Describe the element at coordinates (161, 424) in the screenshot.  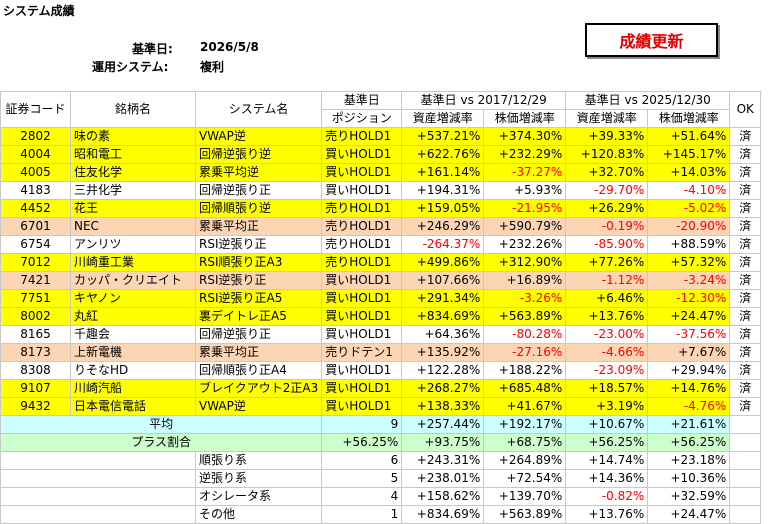
I see `avg-label: 平均` at that location.